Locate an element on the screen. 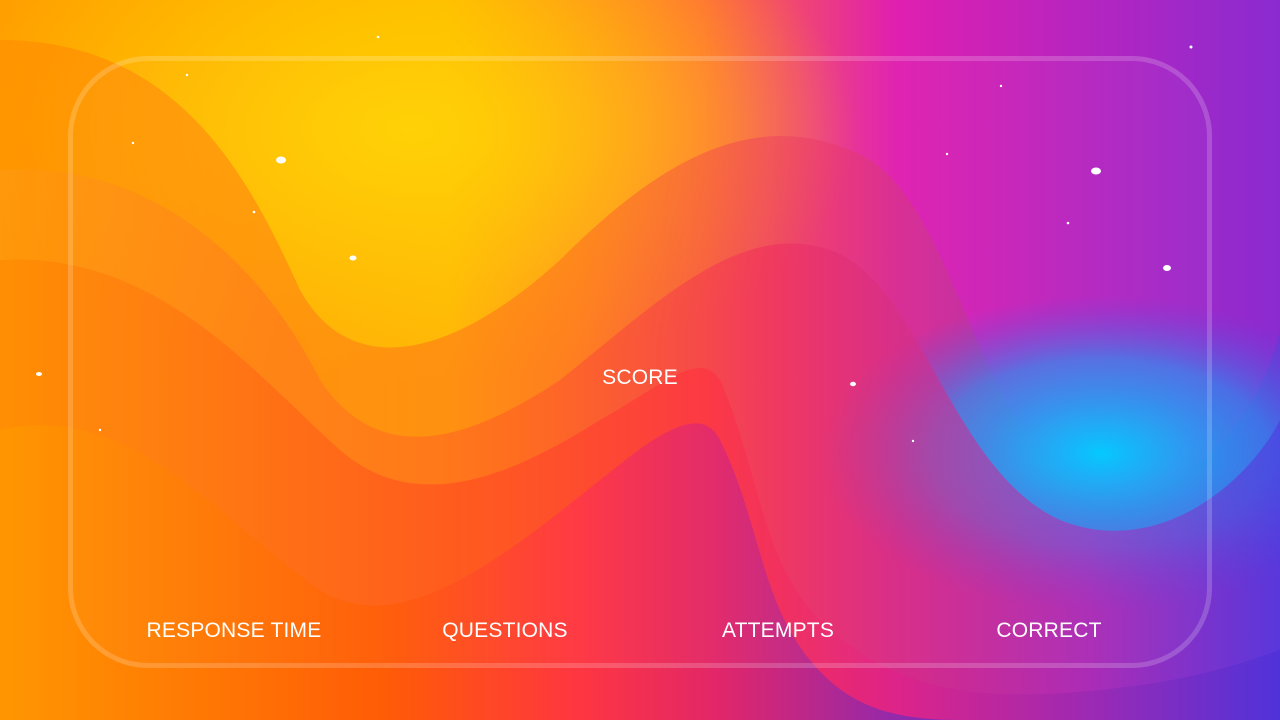 This screenshot has height=720, width=1280. score-label: SCORE is located at coordinates (640, 377).